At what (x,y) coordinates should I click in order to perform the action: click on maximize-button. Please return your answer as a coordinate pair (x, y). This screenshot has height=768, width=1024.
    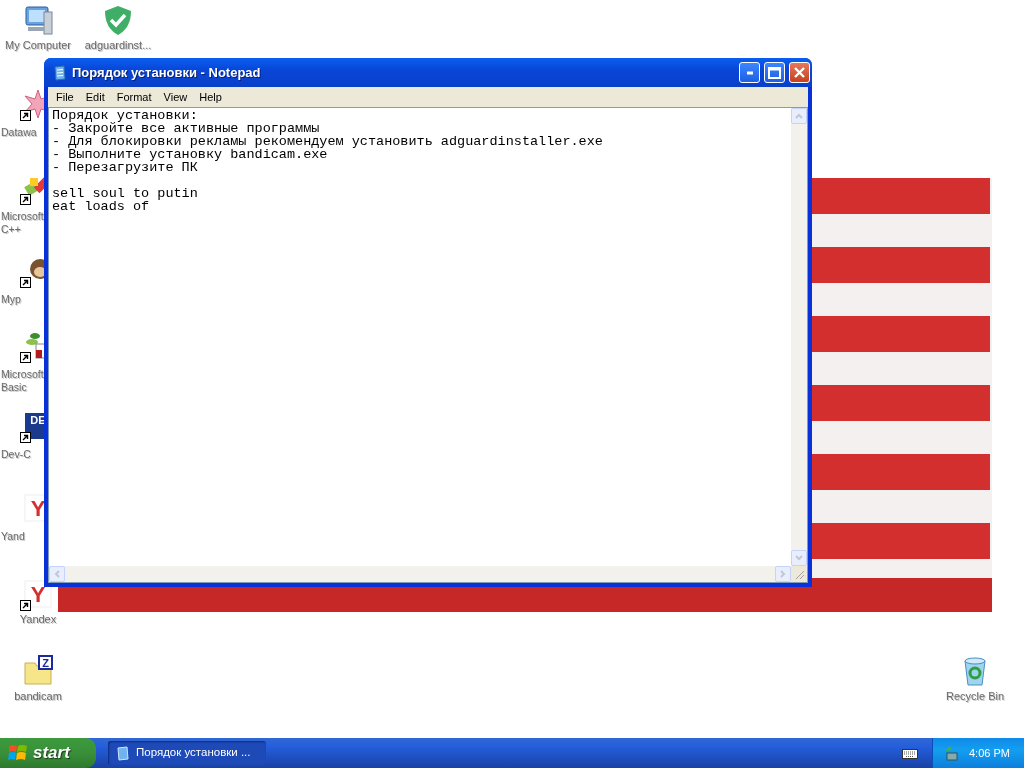
    Looking at the image, I should click on (774, 72).